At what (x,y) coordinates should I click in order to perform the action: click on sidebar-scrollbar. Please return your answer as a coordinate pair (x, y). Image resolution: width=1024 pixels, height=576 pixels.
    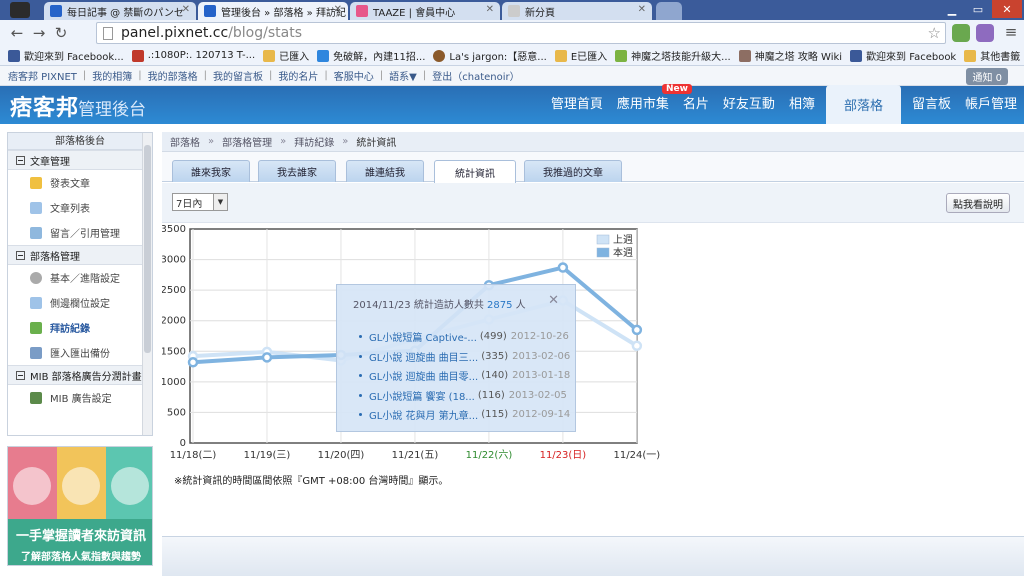
    Looking at the image, I should click on (147, 284).